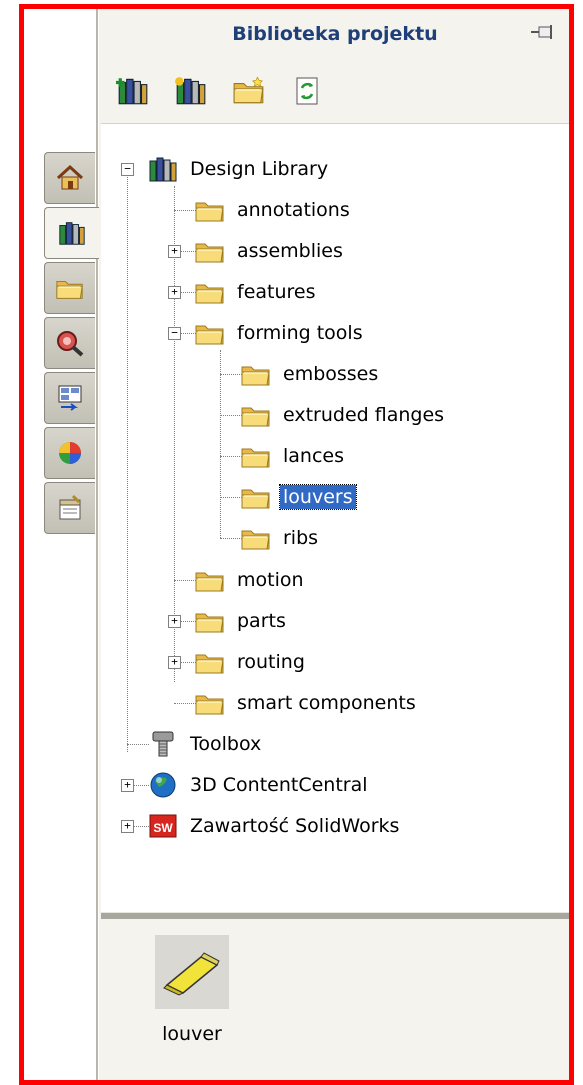  What do you see at coordinates (300, 333) in the screenshot?
I see `tree-node-label: forming tools` at bounding box center [300, 333].